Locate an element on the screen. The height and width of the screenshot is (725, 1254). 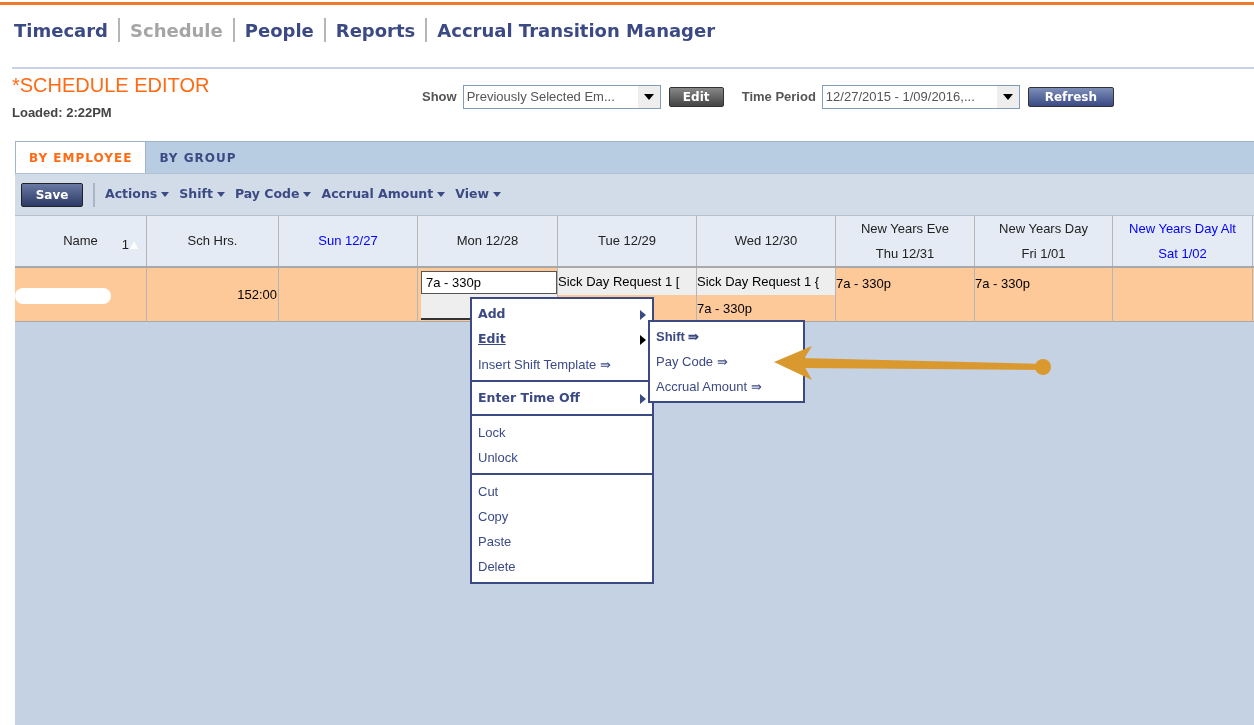
column-header: Sun 12/27 is located at coordinates (348, 241).